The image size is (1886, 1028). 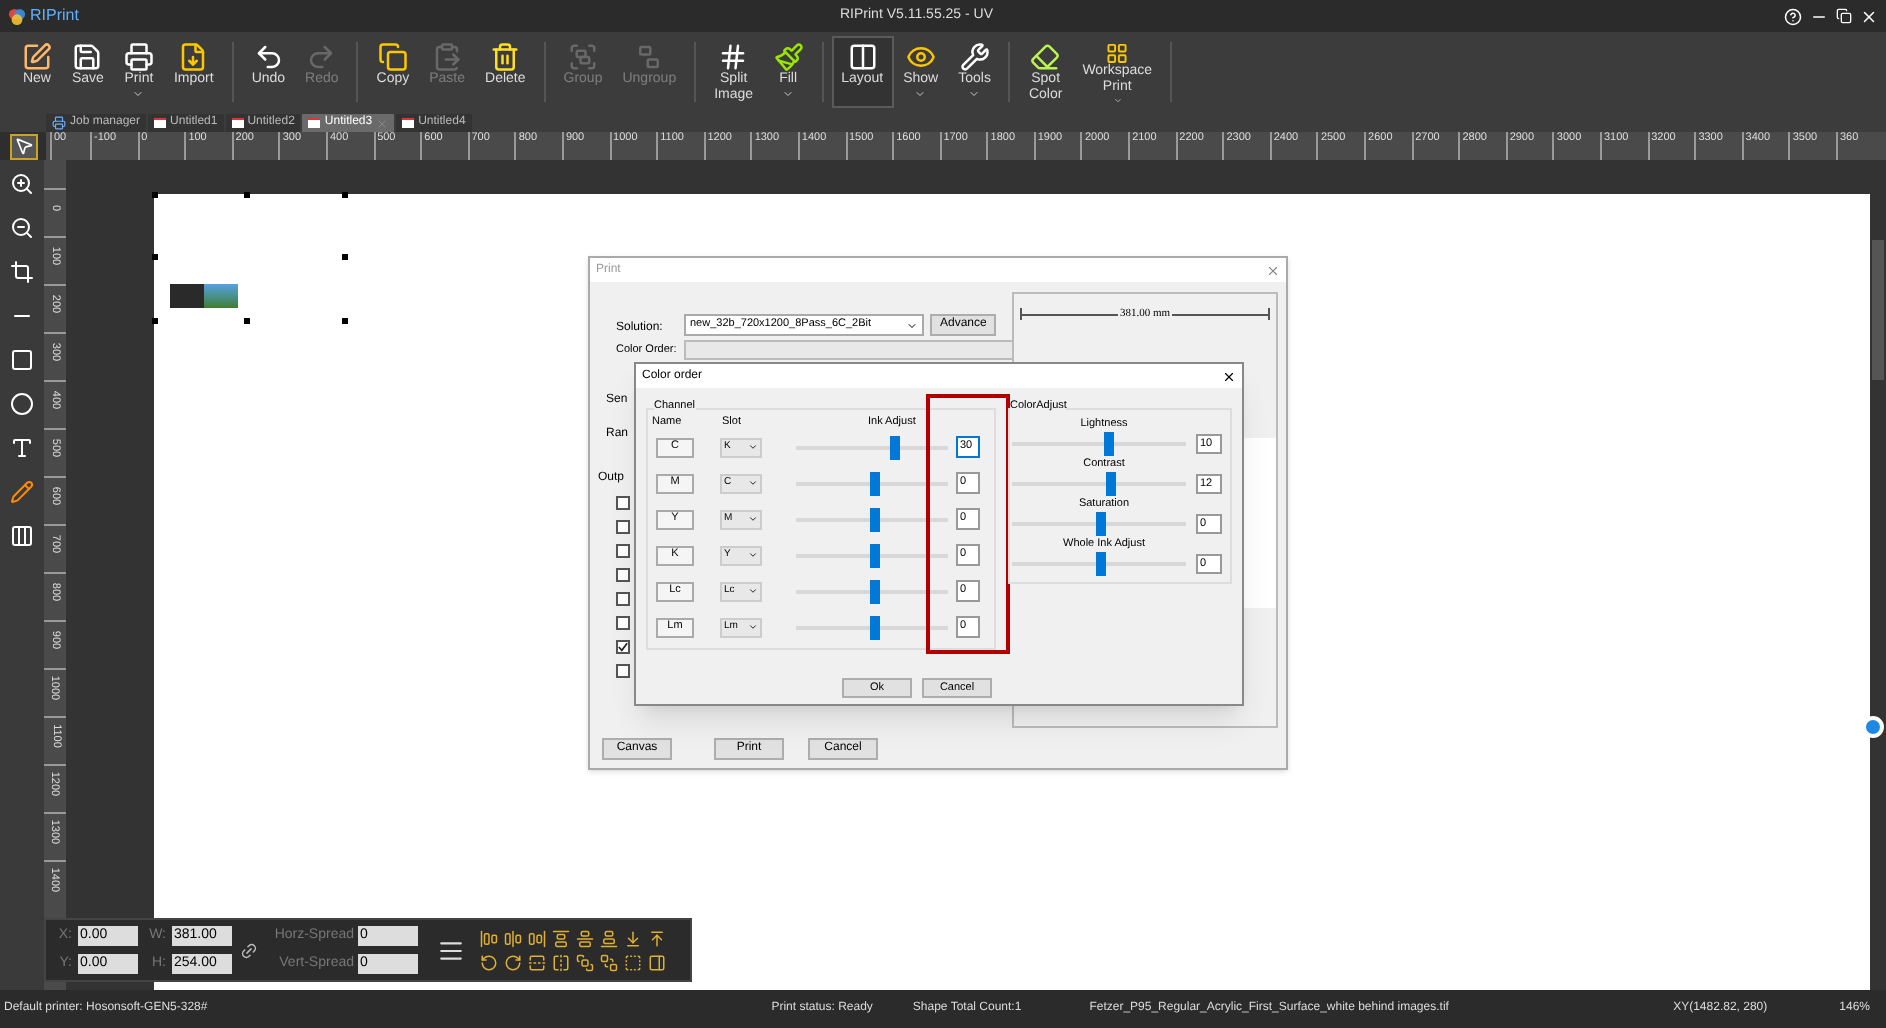 What do you see at coordinates (561, 938) in the screenshot?
I see `align-top-icon` at bounding box center [561, 938].